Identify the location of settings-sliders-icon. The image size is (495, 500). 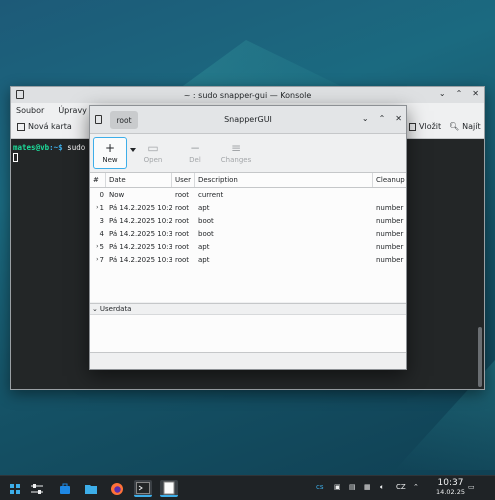
(37, 488).